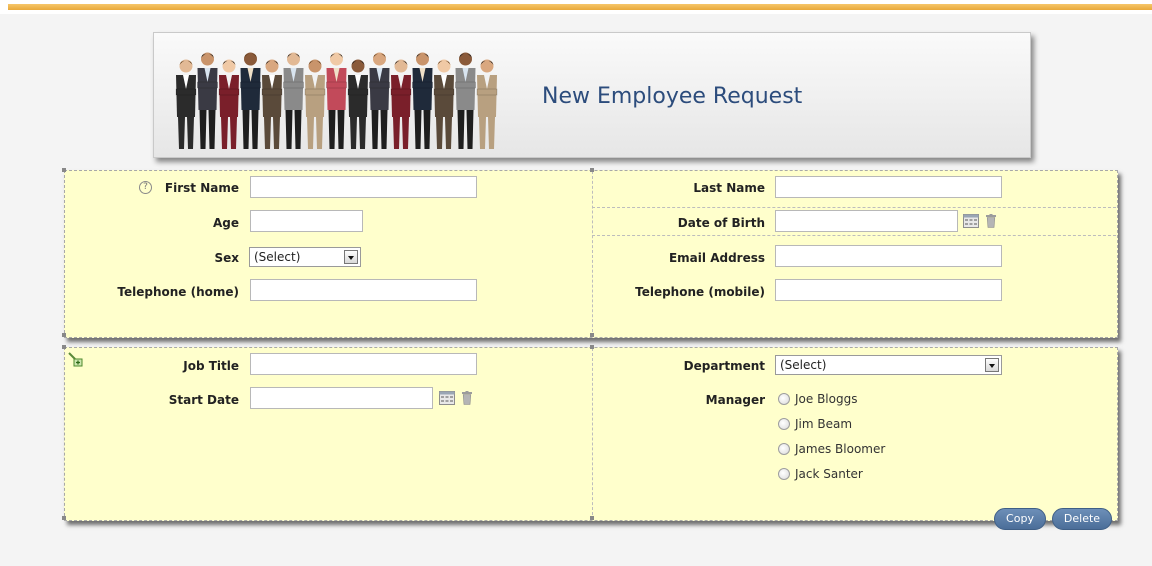 The height and width of the screenshot is (566, 1152). Describe the element at coordinates (225, 223) in the screenshot. I see `age-label: Age` at that location.